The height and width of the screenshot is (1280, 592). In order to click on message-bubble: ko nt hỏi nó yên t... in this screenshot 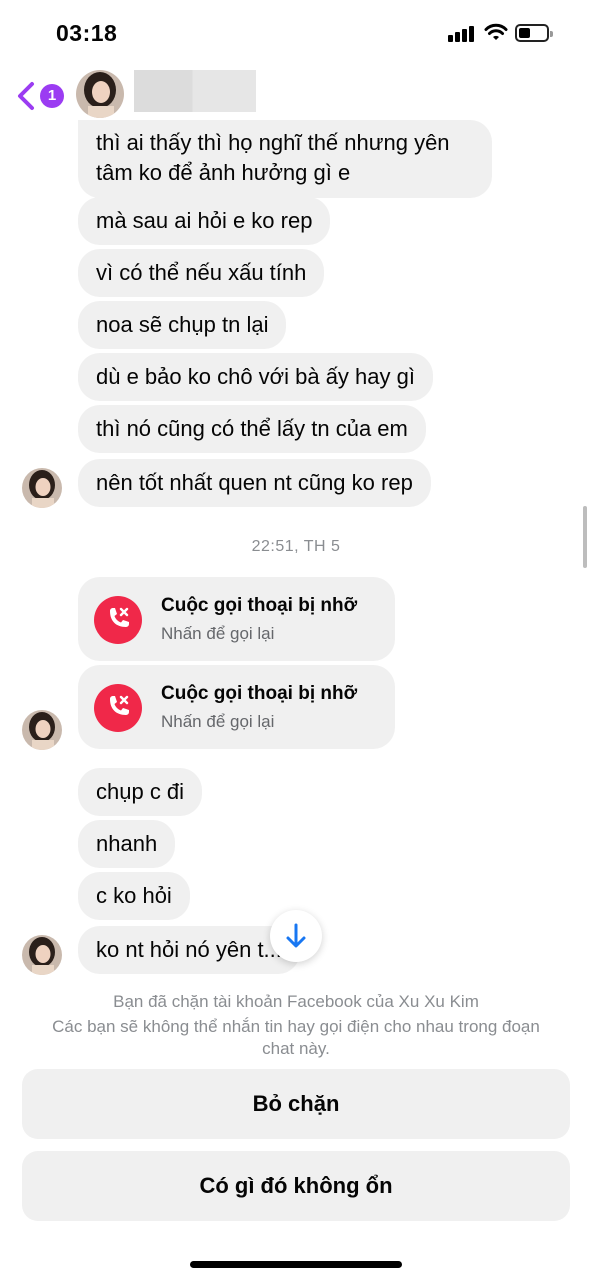, I will do `click(189, 950)`.